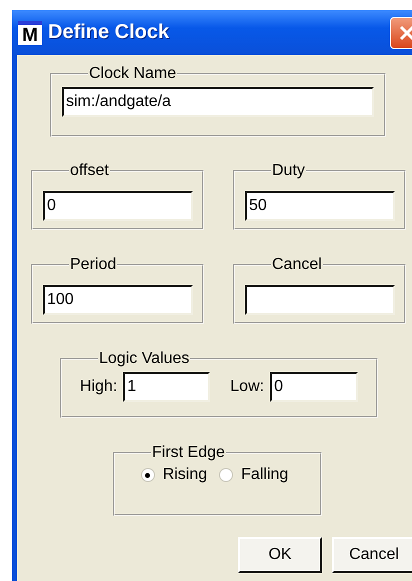  What do you see at coordinates (99, 387) in the screenshot?
I see `field-label: High:` at bounding box center [99, 387].